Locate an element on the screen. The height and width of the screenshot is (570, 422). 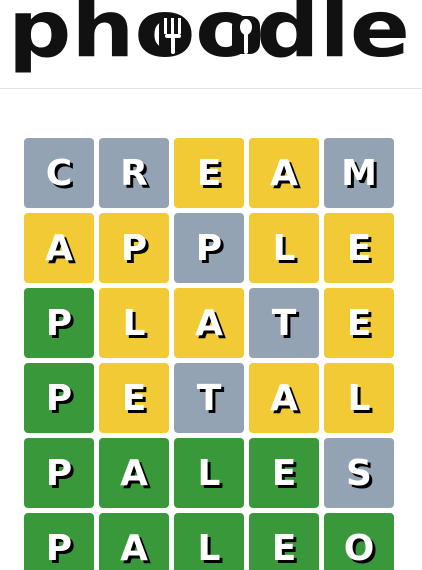
phoodle-logo: phoodle is located at coordinates (209, 37).